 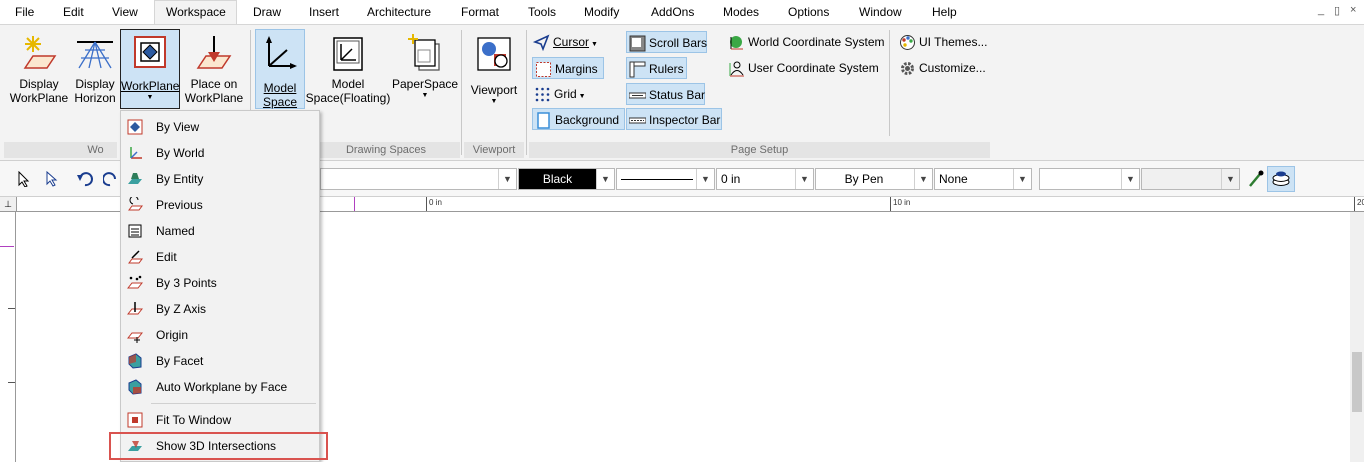 What do you see at coordinates (125, 12) in the screenshot?
I see `menu-view: View` at bounding box center [125, 12].